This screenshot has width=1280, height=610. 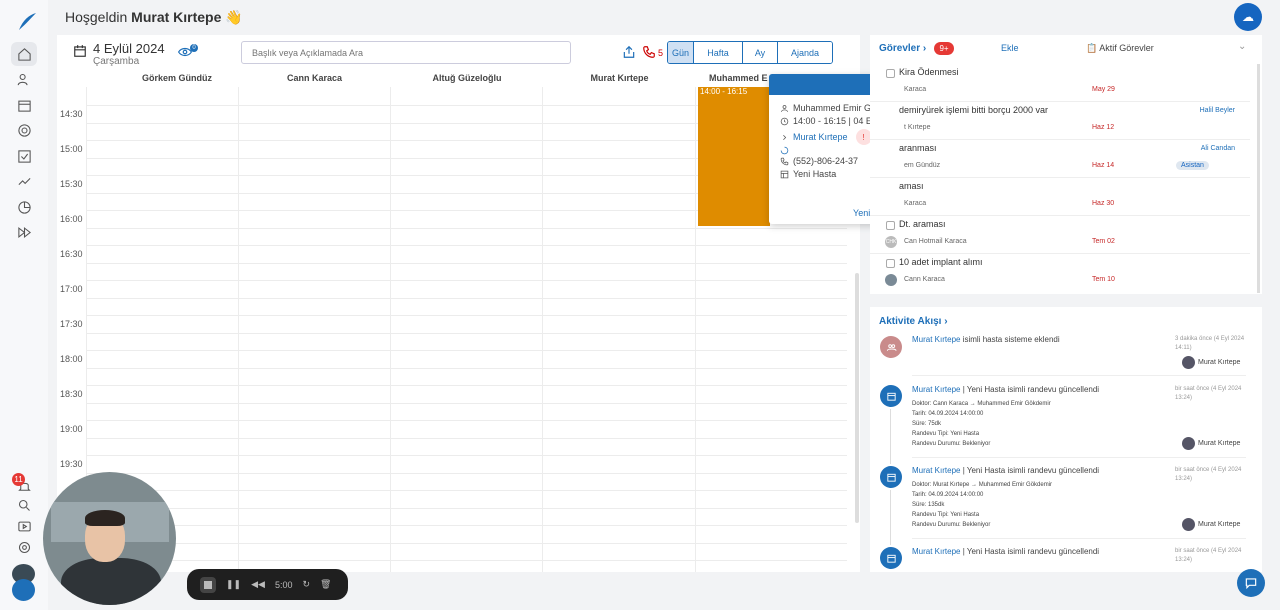 I want to click on task-owner: Halil Beyler, so click(x=1217, y=110).